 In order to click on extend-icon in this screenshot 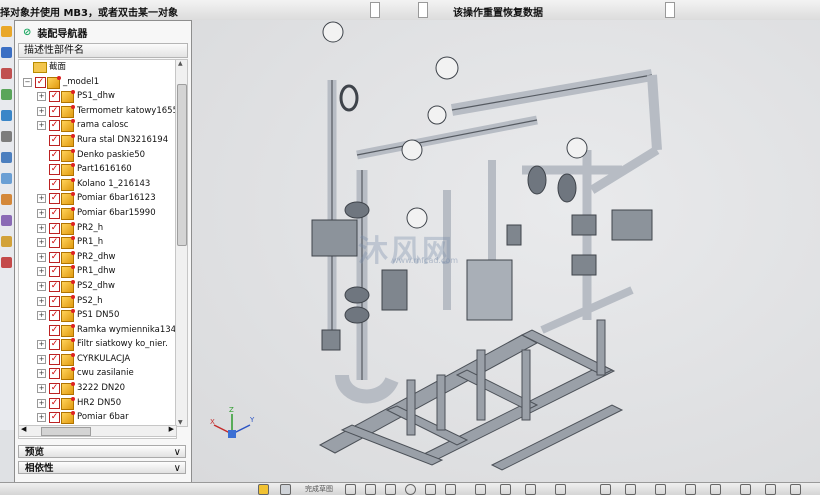, I will do `click(630, 489)`.